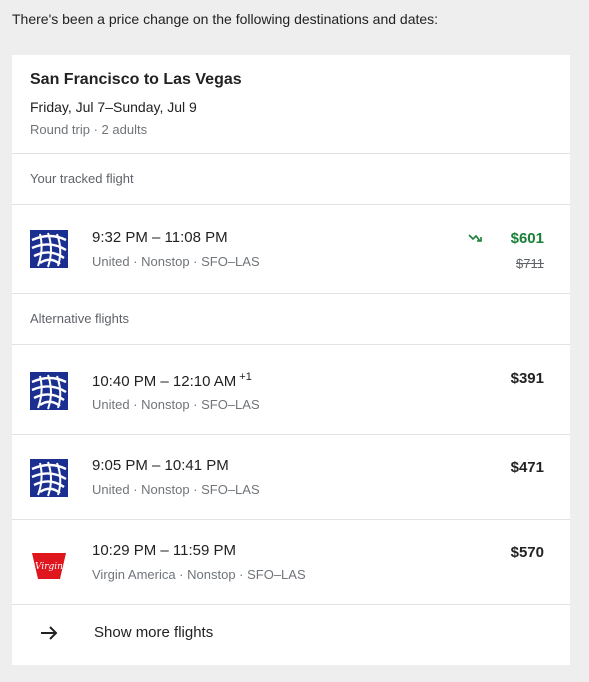  Describe the element at coordinates (530, 263) in the screenshot. I see `previous-price: $711` at that location.